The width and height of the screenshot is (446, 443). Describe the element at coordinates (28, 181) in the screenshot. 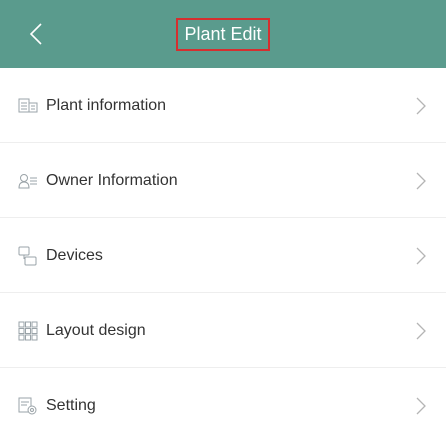

I see `owner-info-icon` at that location.